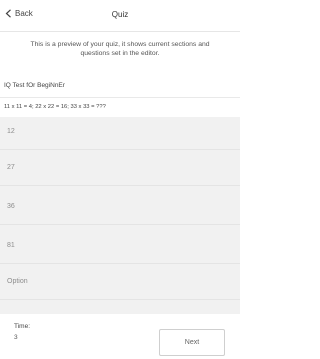 This screenshot has width=320, height=359. I want to click on answer-option: 12, so click(120, 133).